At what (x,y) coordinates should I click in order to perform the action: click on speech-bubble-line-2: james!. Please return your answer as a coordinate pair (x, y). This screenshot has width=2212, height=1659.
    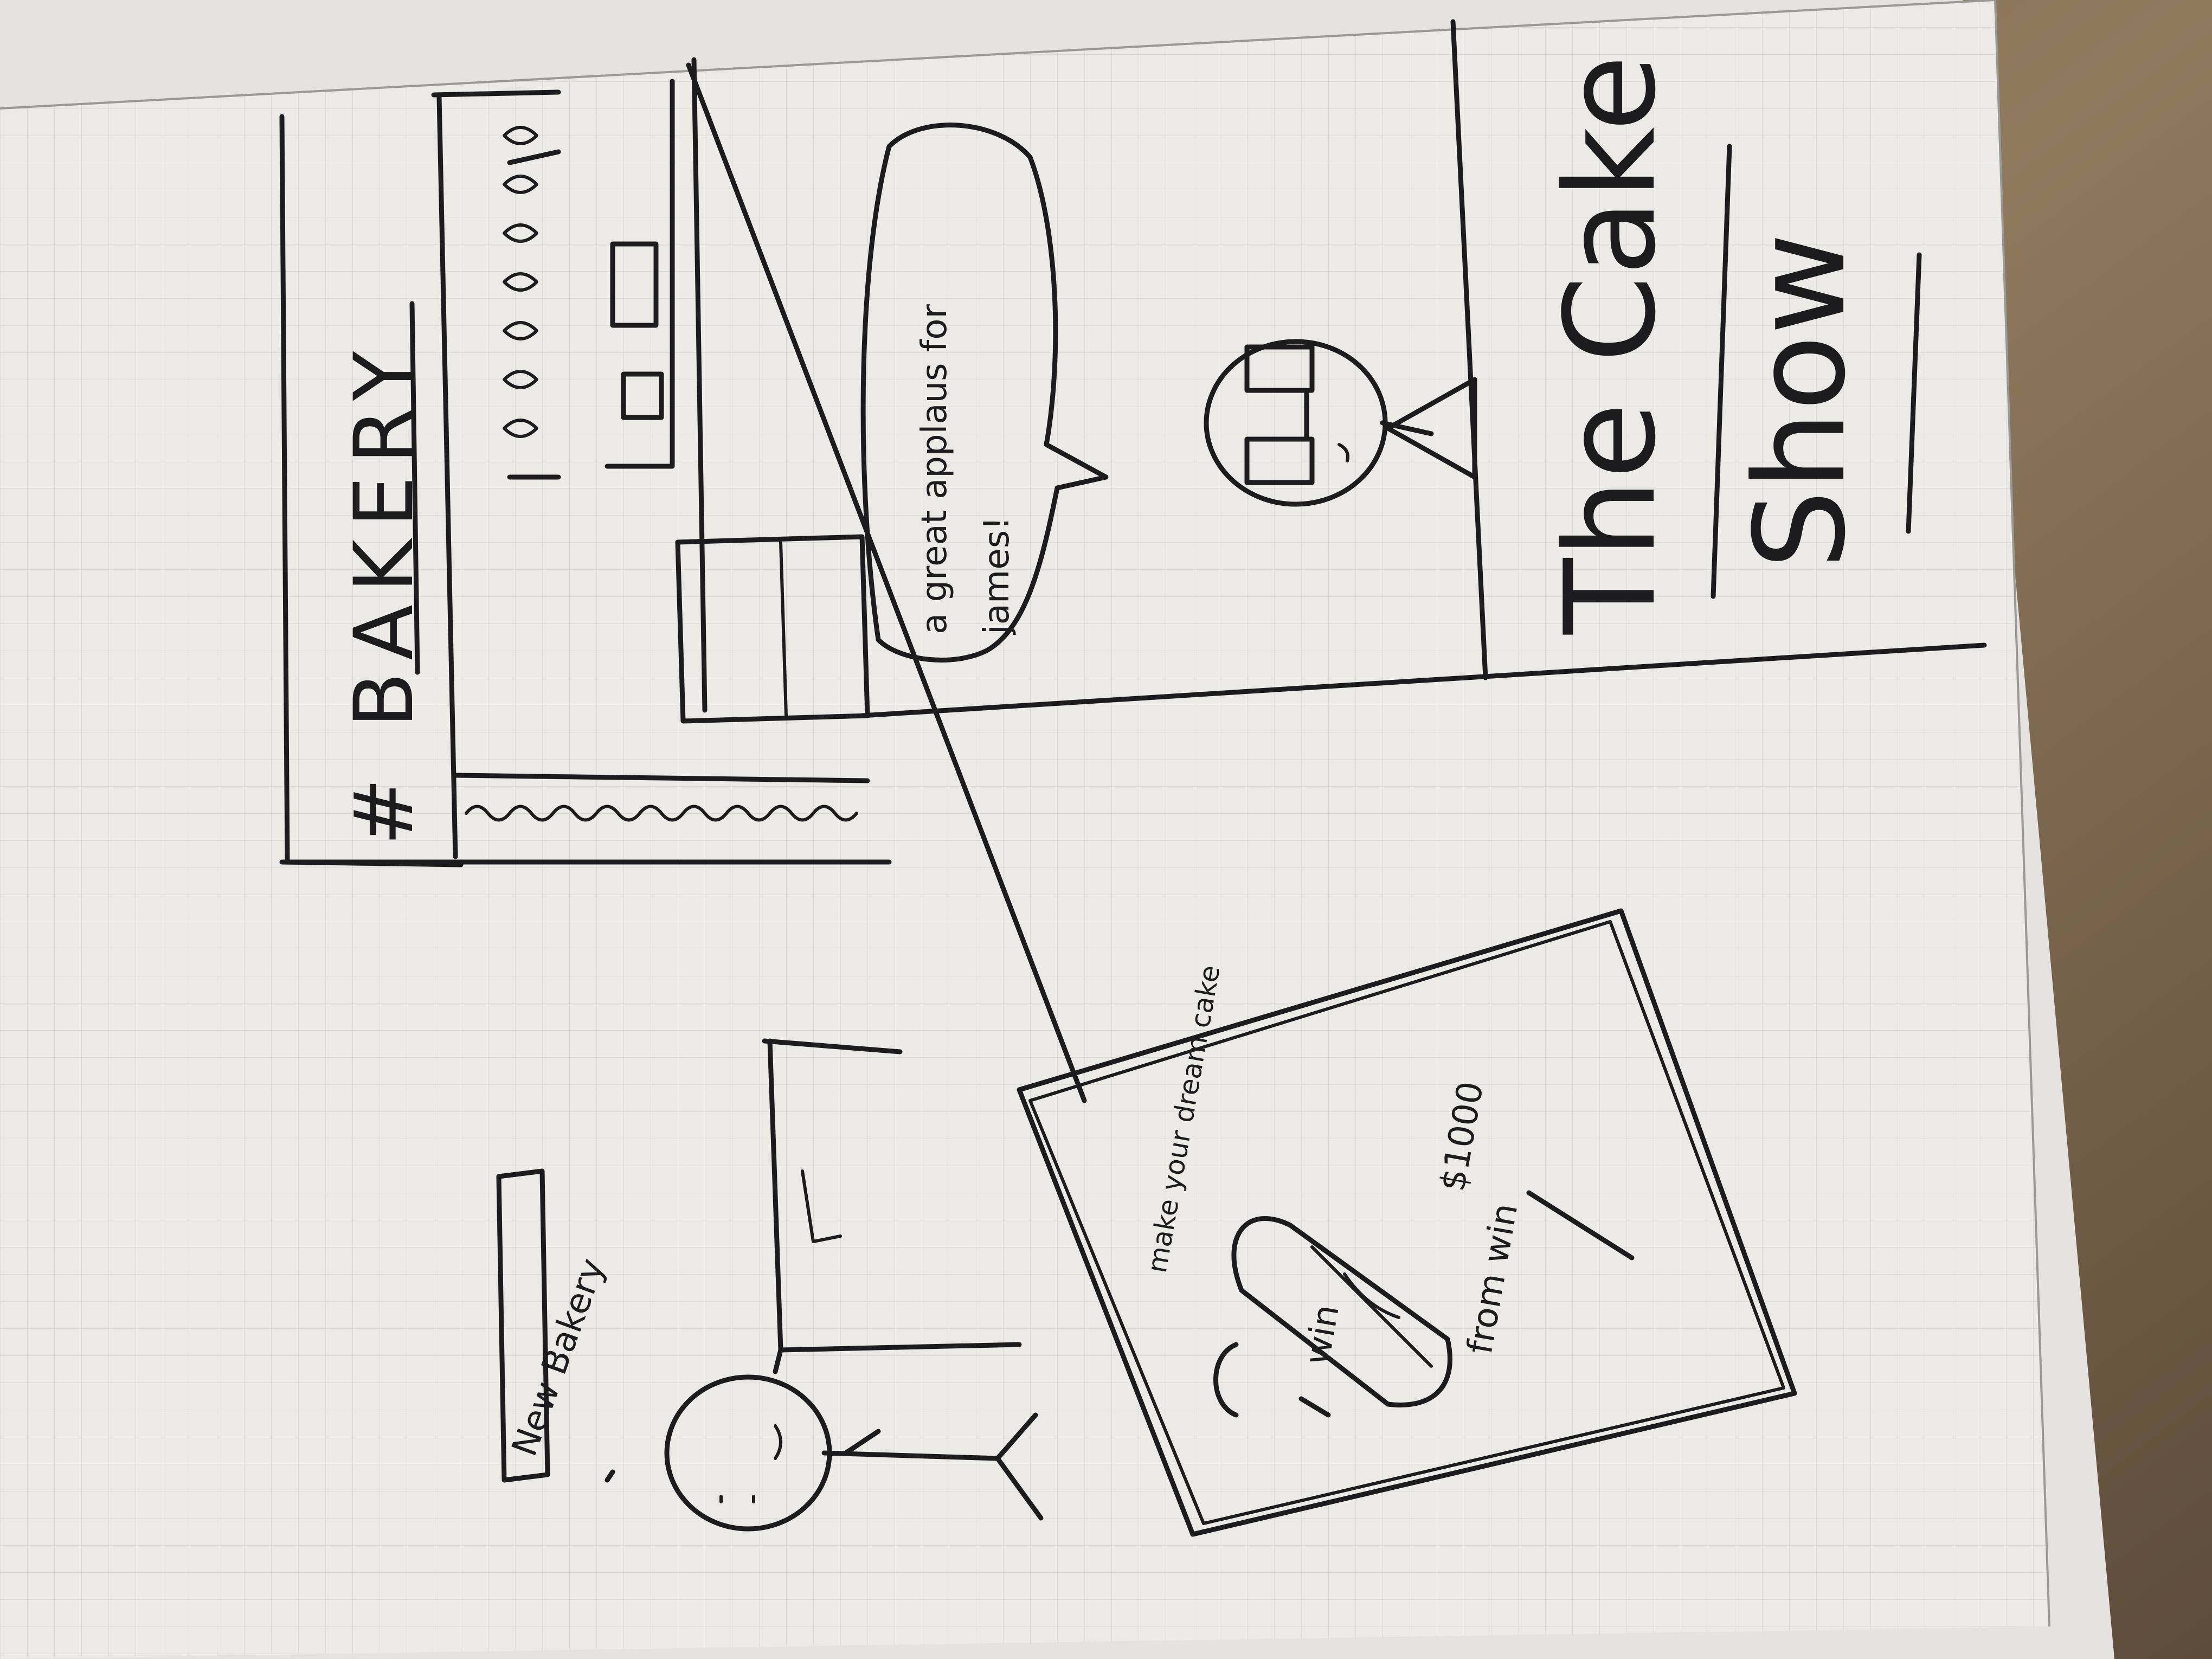
    Looking at the image, I should click on (997, 575).